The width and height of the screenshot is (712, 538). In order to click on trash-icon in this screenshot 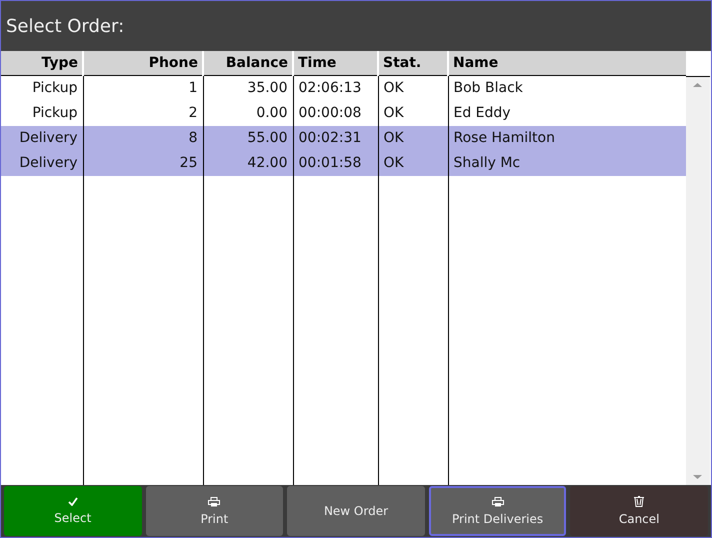, I will do `click(639, 501)`.